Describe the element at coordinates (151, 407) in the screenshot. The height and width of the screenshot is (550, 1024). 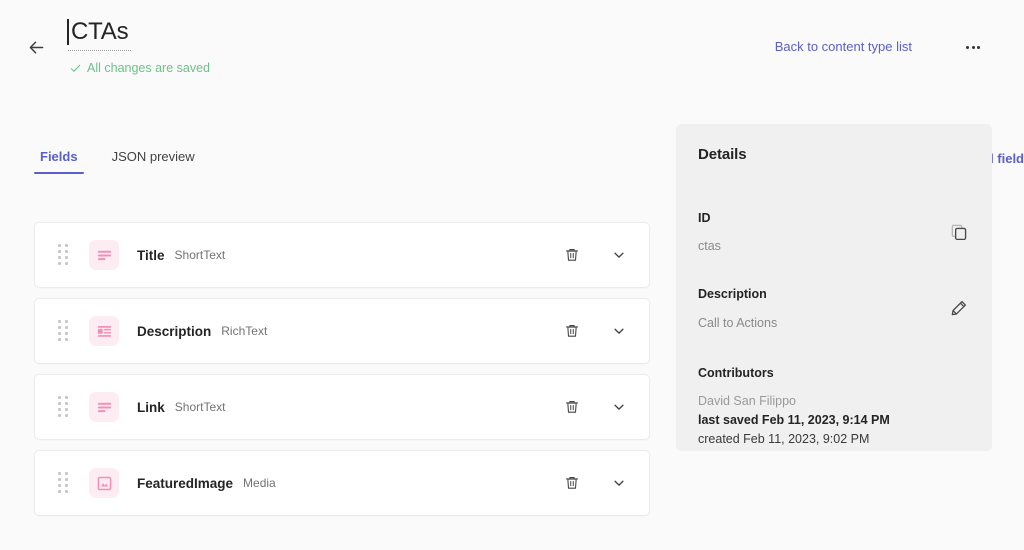
I see `field-name: Link` at that location.